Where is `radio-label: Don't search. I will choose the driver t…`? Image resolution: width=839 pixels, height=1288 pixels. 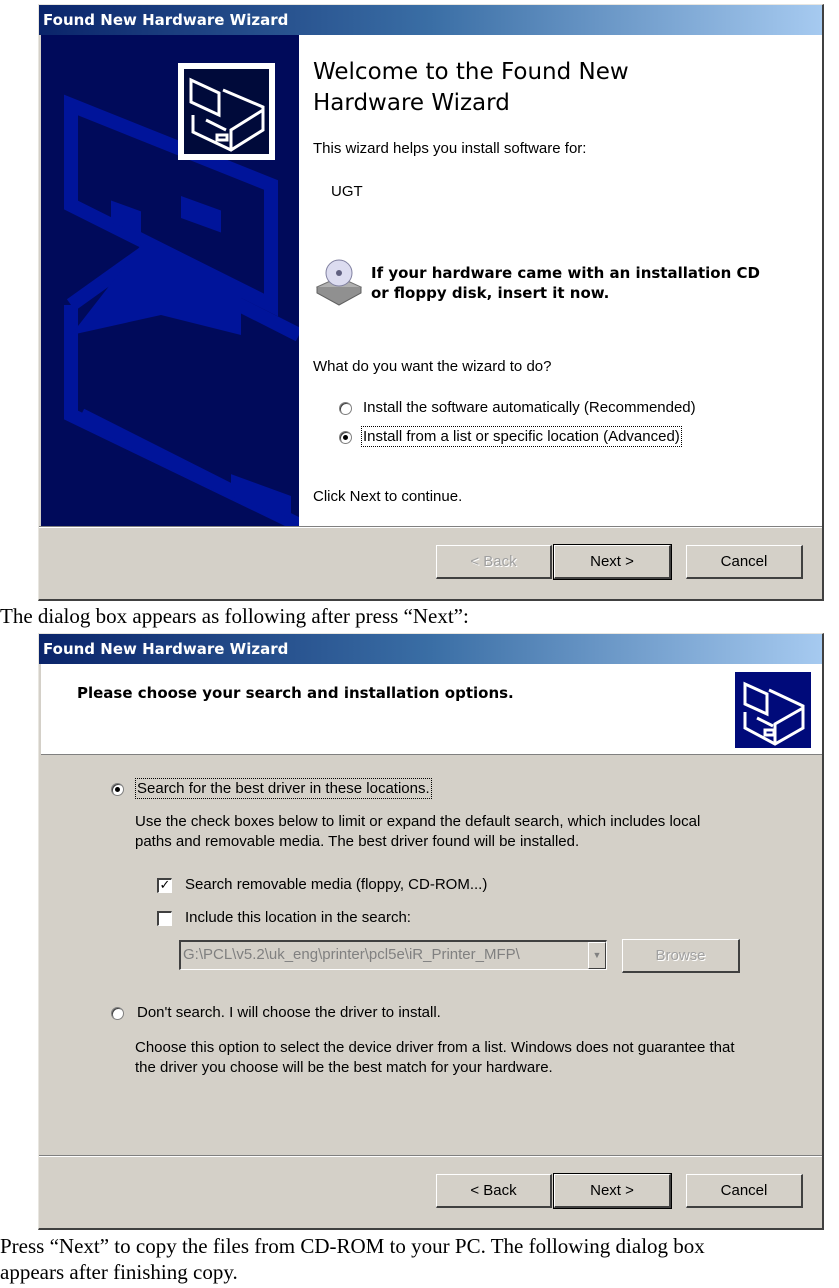 radio-label: Don't search. I will choose the driver t… is located at coordinates (289, 1012).